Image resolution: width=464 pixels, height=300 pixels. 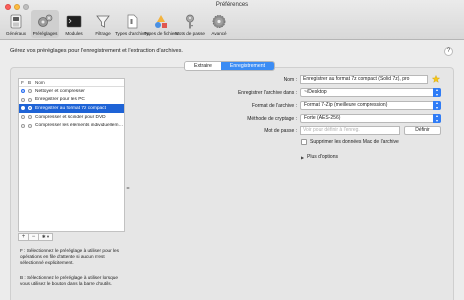 I want to click on list-item: Compresser et scinder pour DVD, so click(x=71, y=117).